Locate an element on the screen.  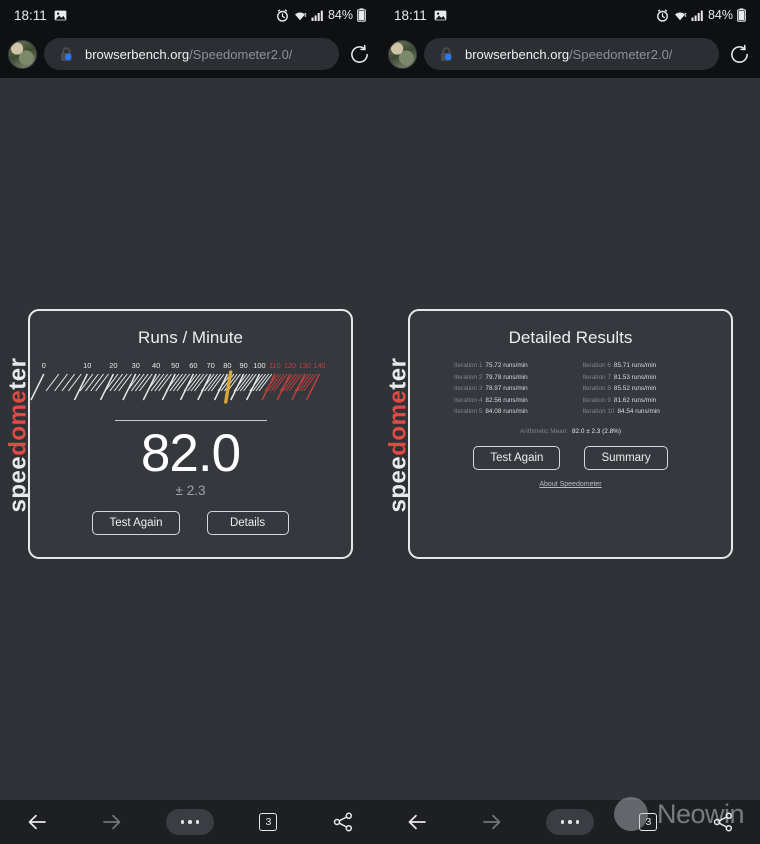
results-card-buttons: Test Again Summary is located at coordinates (570, 458).